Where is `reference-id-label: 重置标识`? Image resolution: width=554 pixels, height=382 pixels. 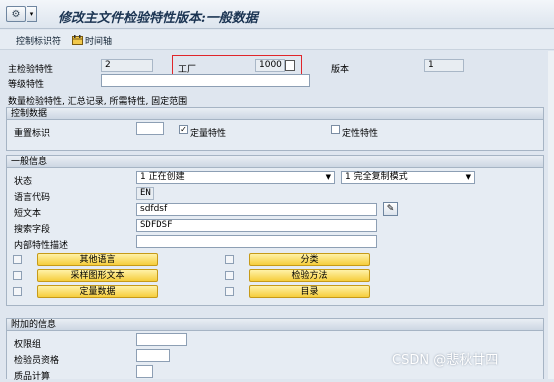
reference-id-label: 重置标识 is located at coordinates (32, 134).